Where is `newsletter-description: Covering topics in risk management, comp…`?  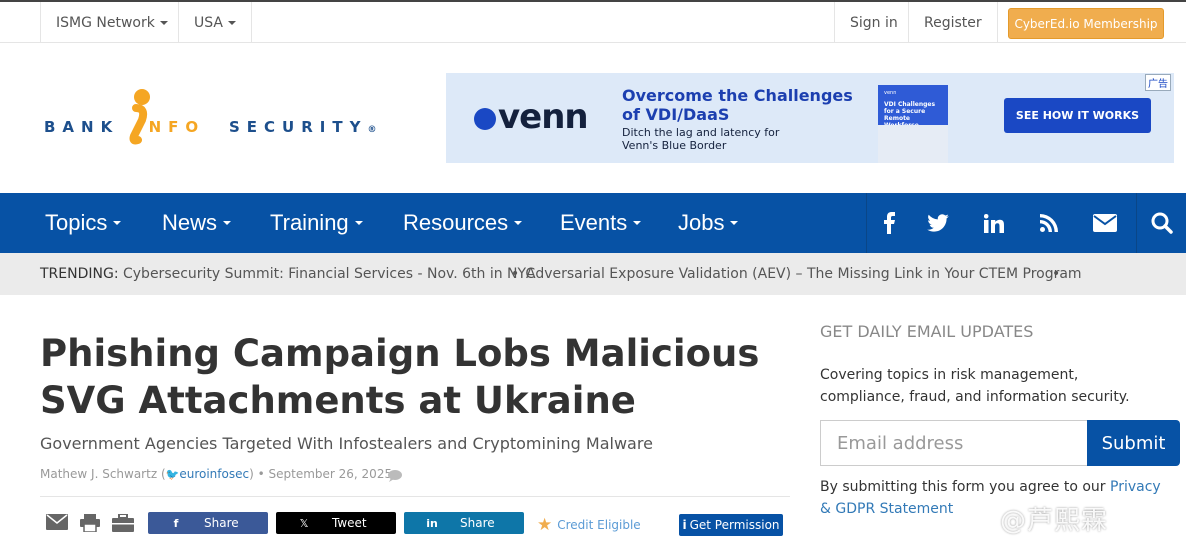
newsletter-description: Covering topics in risk management, comp… is located at coordinates (975, 386).